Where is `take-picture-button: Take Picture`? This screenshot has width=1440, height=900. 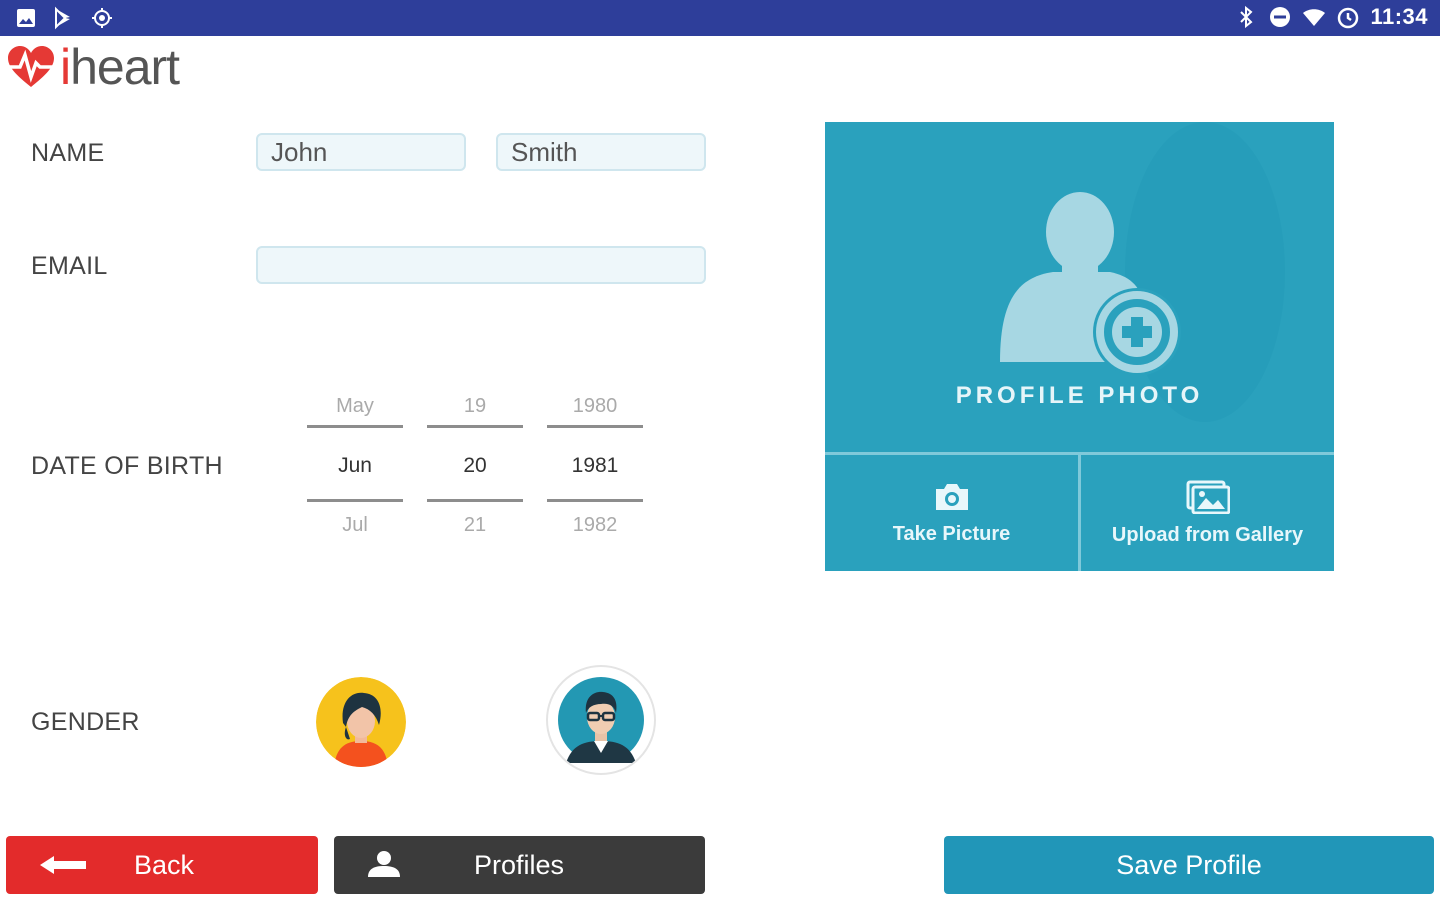 take-picture-button: Take Picture is located at coordinates (951, 513).